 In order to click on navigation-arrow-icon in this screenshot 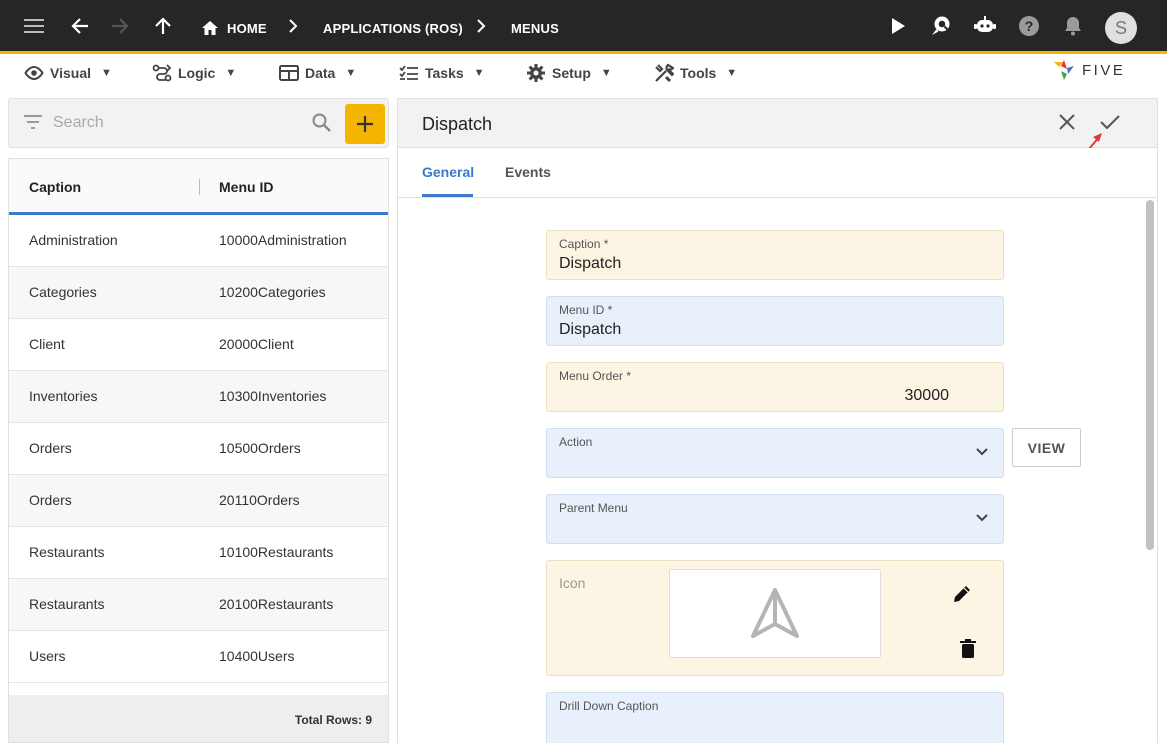, I will do `click(775, 612)`.